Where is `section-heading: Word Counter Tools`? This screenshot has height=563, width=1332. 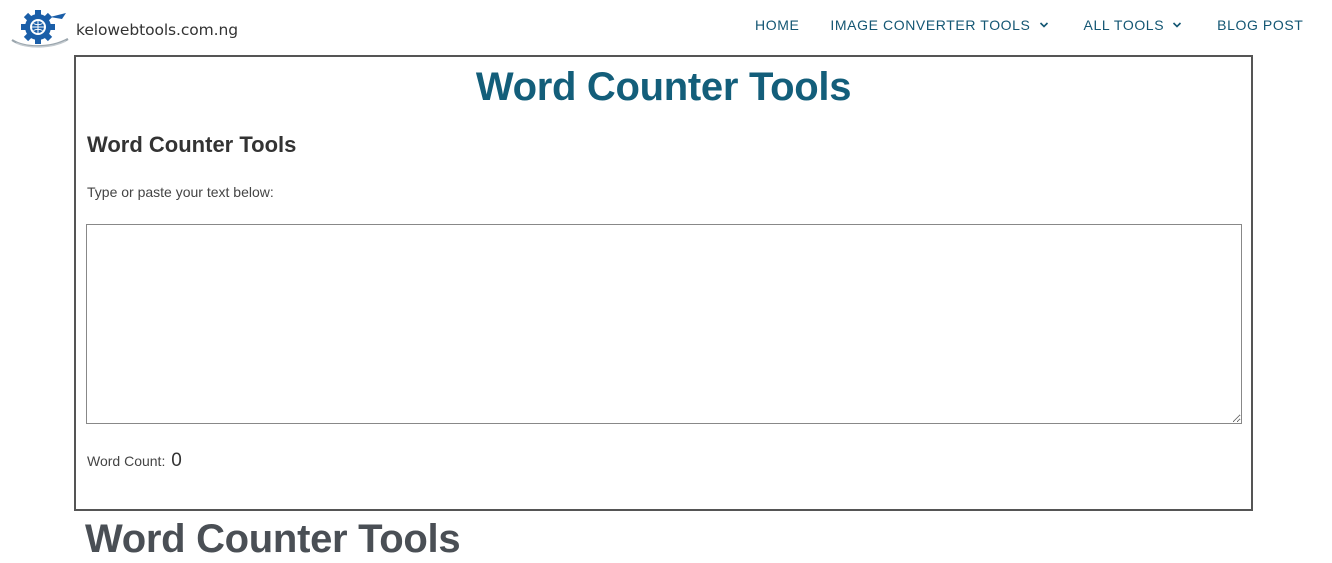 section-heading: Word Counter Tools is located at coordinates (273, 539).